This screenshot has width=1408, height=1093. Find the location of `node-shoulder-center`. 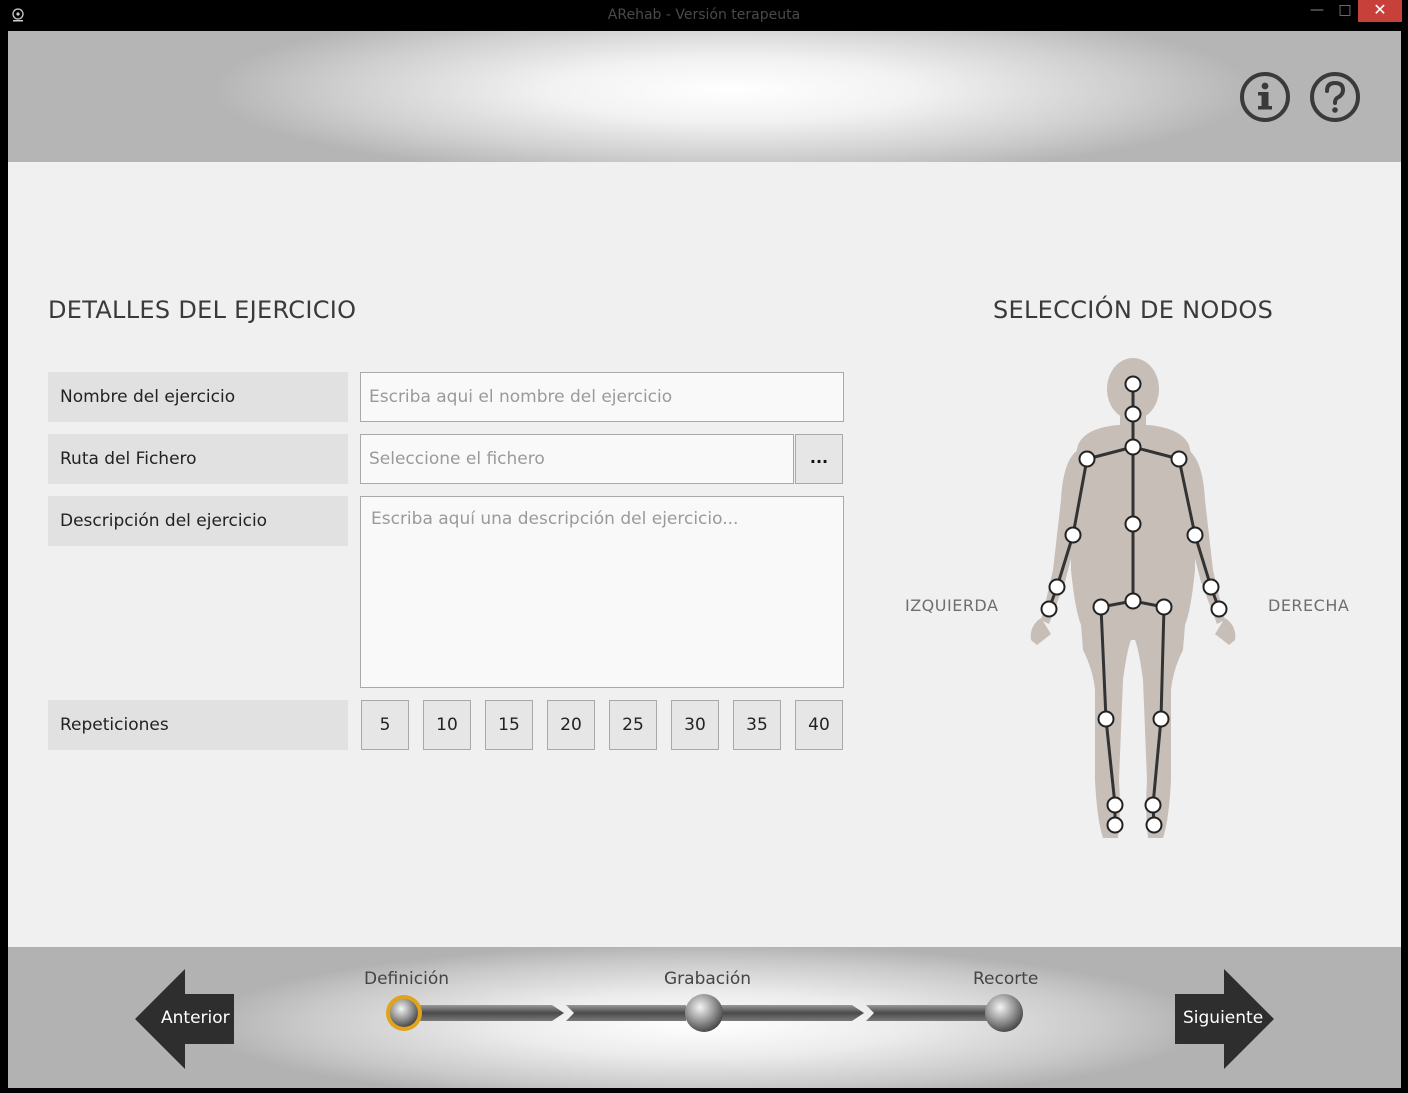

node-shoulder-center is located at coordinates (1133, 447).